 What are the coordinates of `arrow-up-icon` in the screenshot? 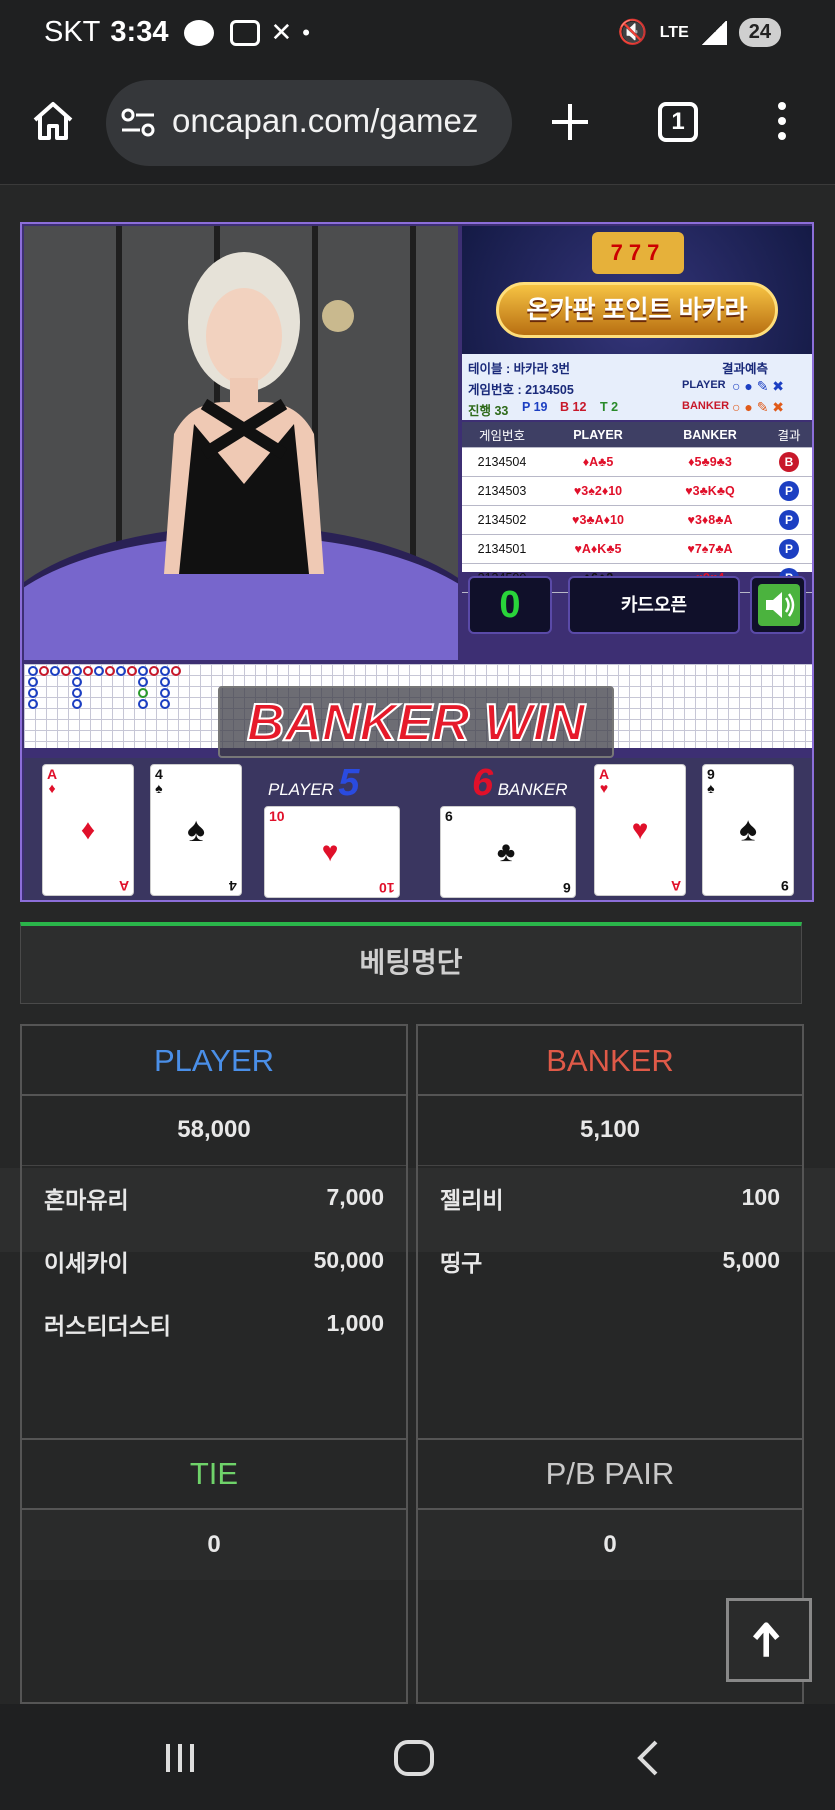 It's located at (766, 1639).